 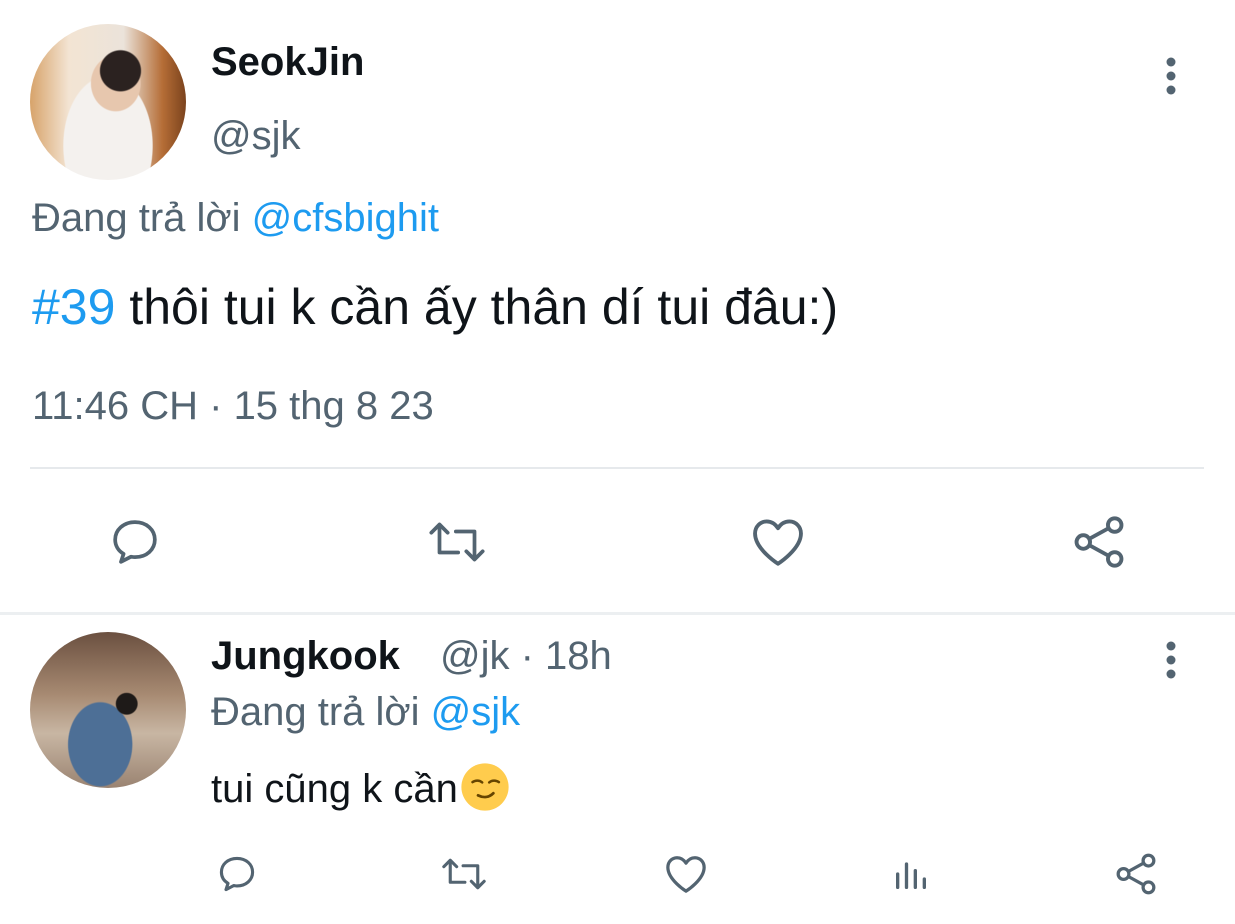 I want to click on replying-to: Đang trả lời @sjk, so click(x=365, y=712).